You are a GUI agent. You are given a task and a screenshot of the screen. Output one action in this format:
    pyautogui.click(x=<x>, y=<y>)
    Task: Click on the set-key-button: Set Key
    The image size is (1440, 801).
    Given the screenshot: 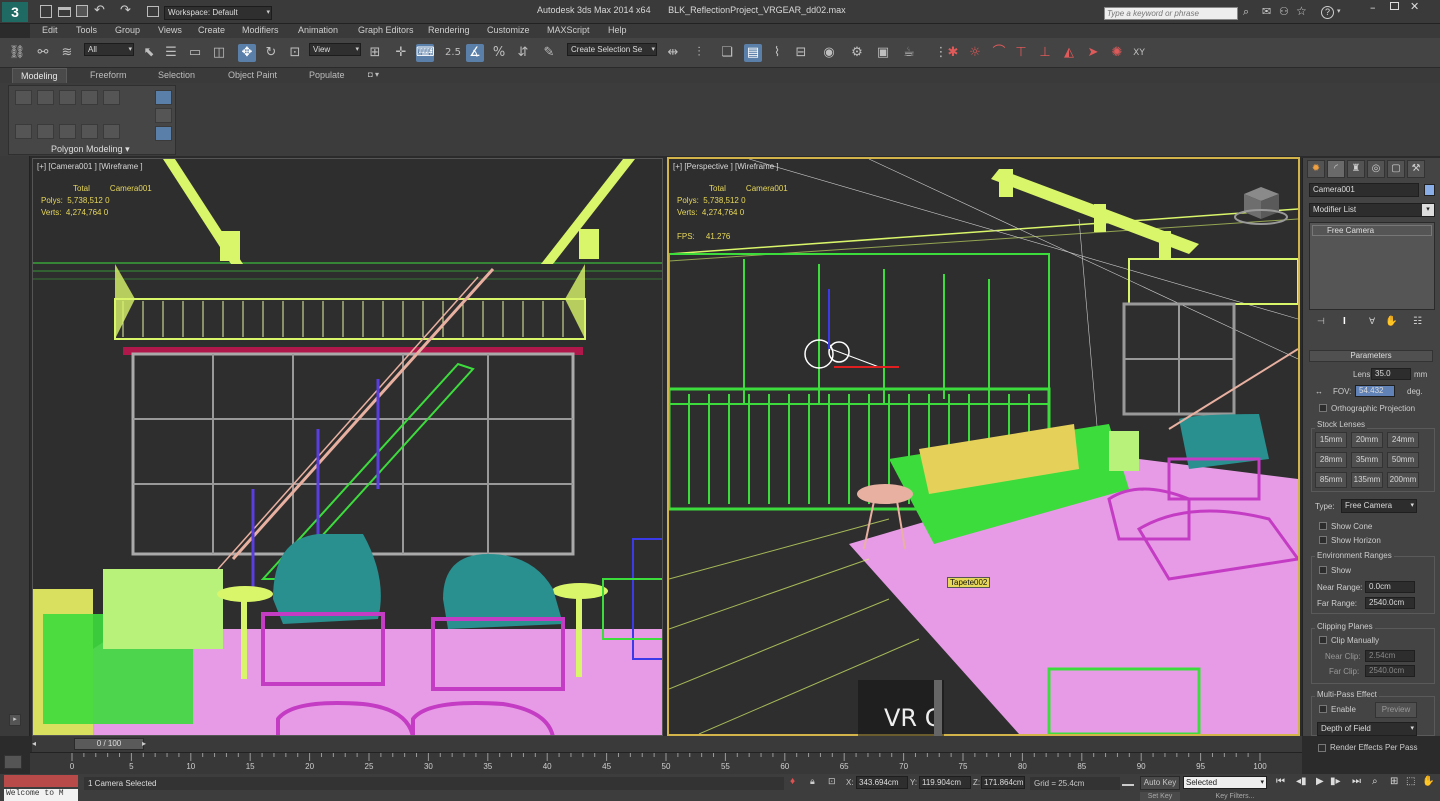 What is the action you would take?
    pyautogui.click(x=1160, y=796)
    